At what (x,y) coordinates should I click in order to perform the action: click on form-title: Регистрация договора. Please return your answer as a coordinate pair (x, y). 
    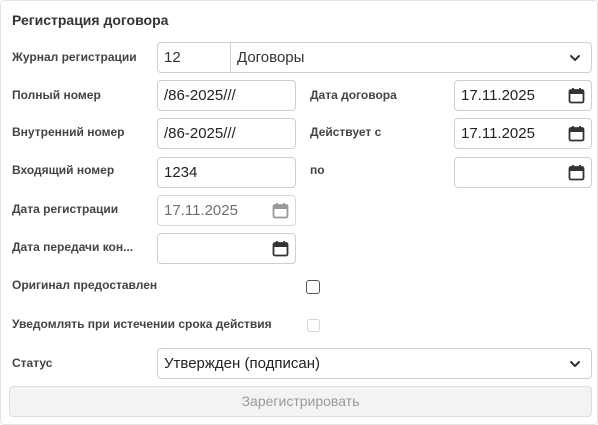
    Looking at the image, I should click on (90, 20).